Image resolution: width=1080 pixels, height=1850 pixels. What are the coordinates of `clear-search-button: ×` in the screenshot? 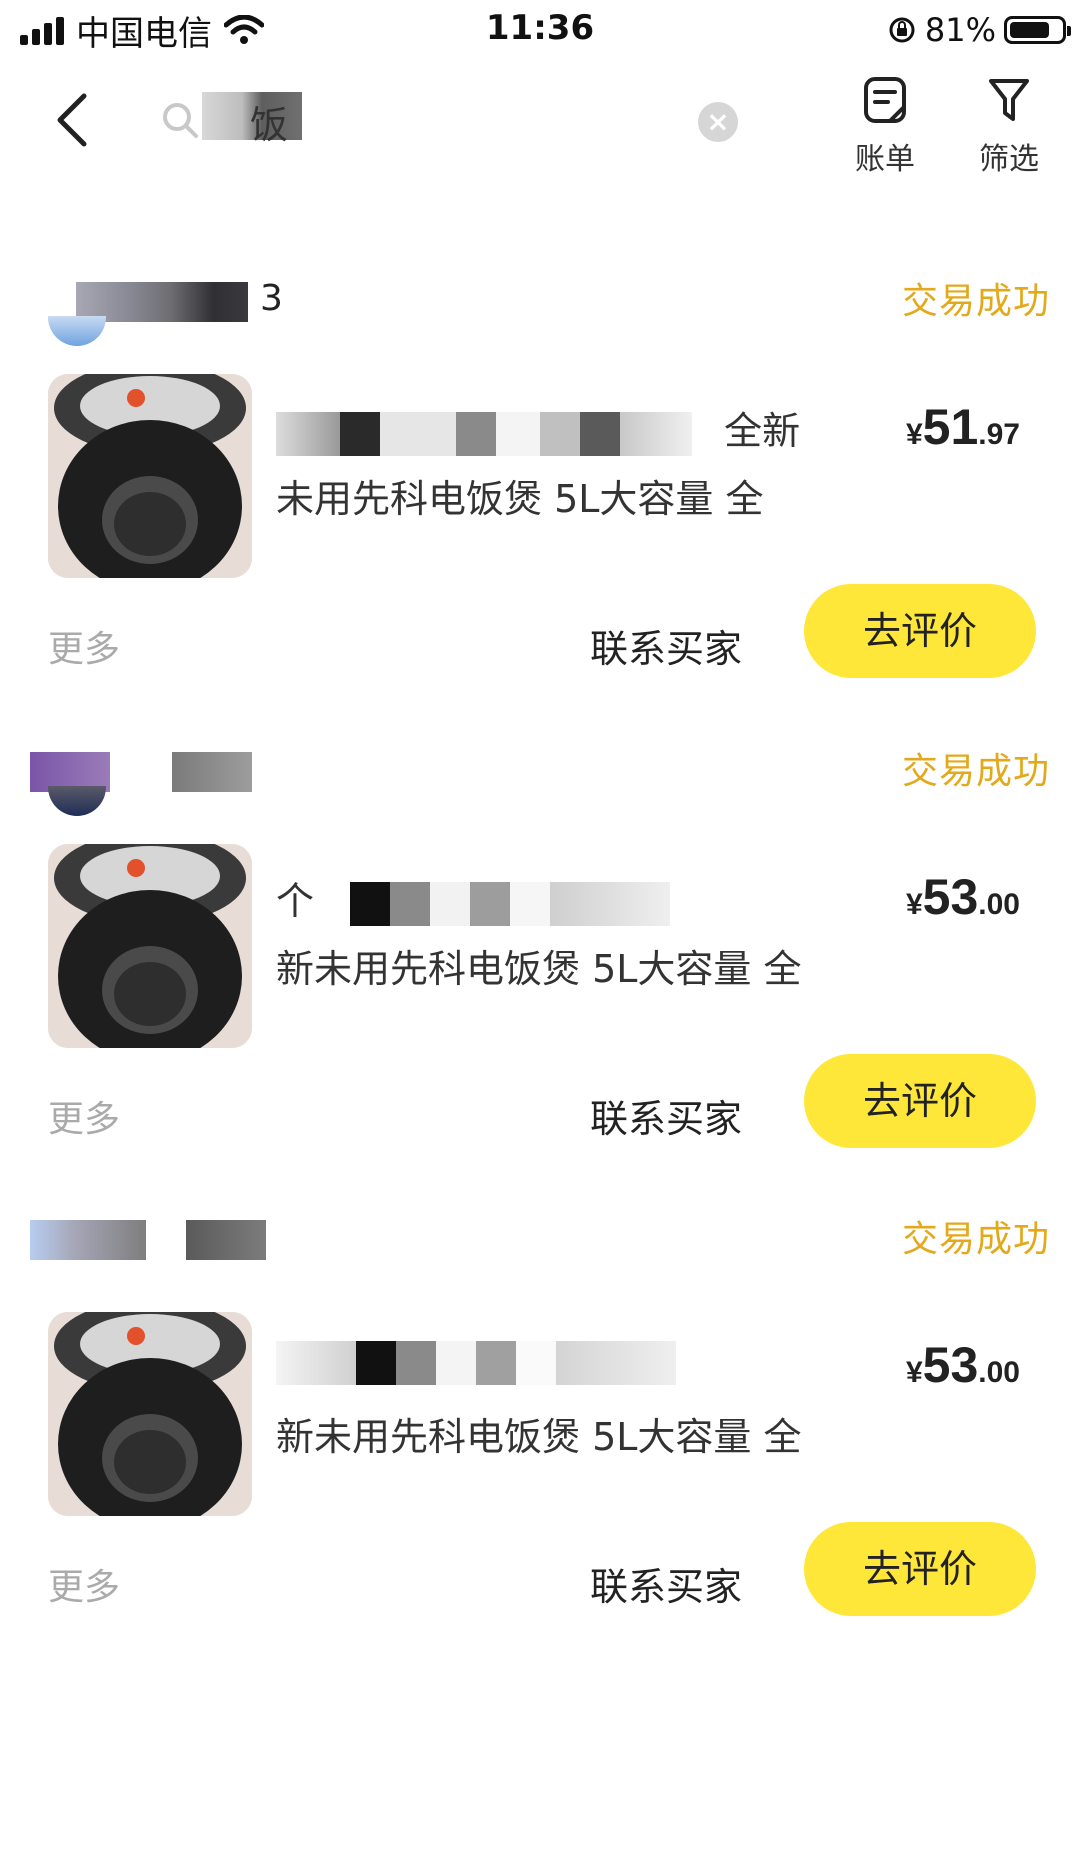 It's located at (718, 122).